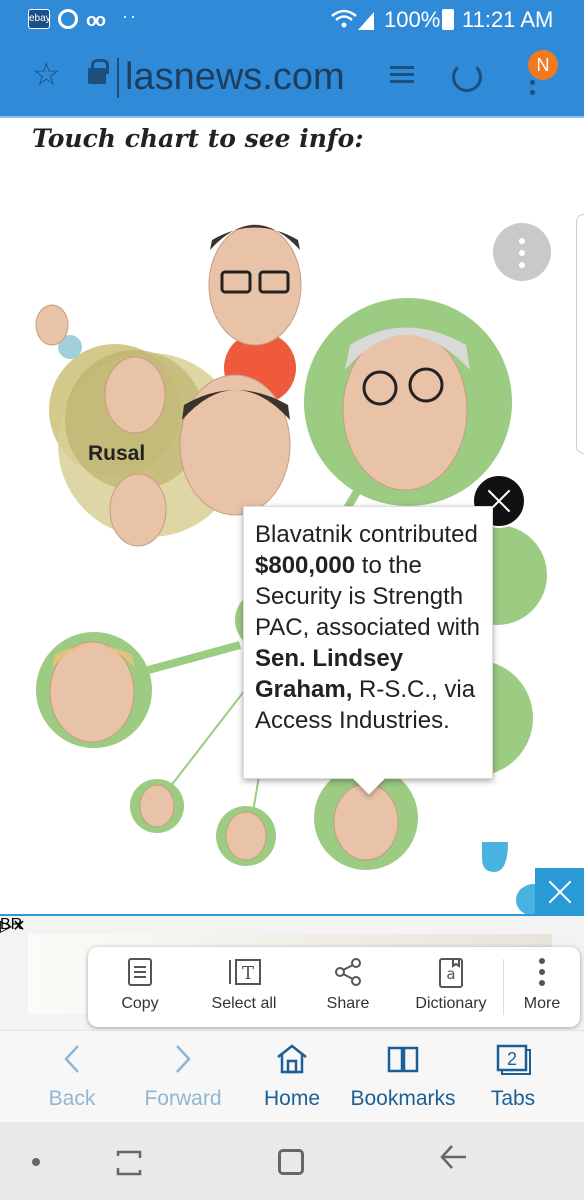 Image resolution: width=584 pixels, height=1200 pixels. What do you see at coordinates (36, 1162) in the screenshot?
I see `keyboard-dot-icon` at bounding box center [36, 1162].